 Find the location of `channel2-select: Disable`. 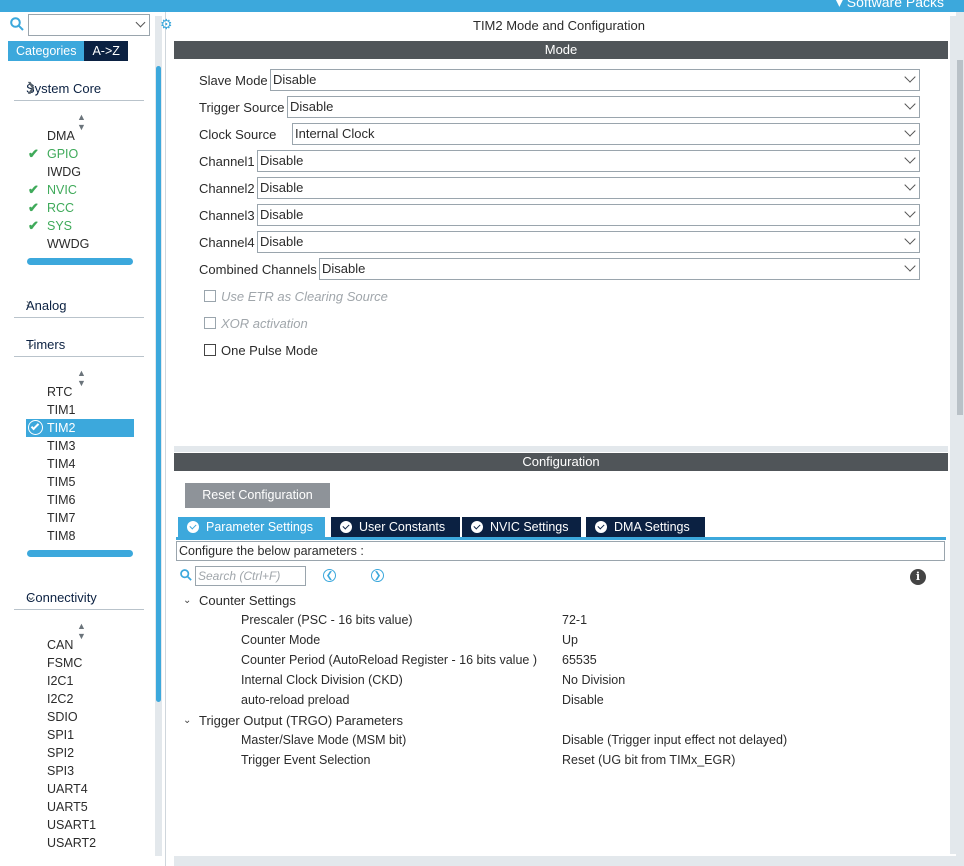

channel2-select: Disable is located at coordinates (588, 188).